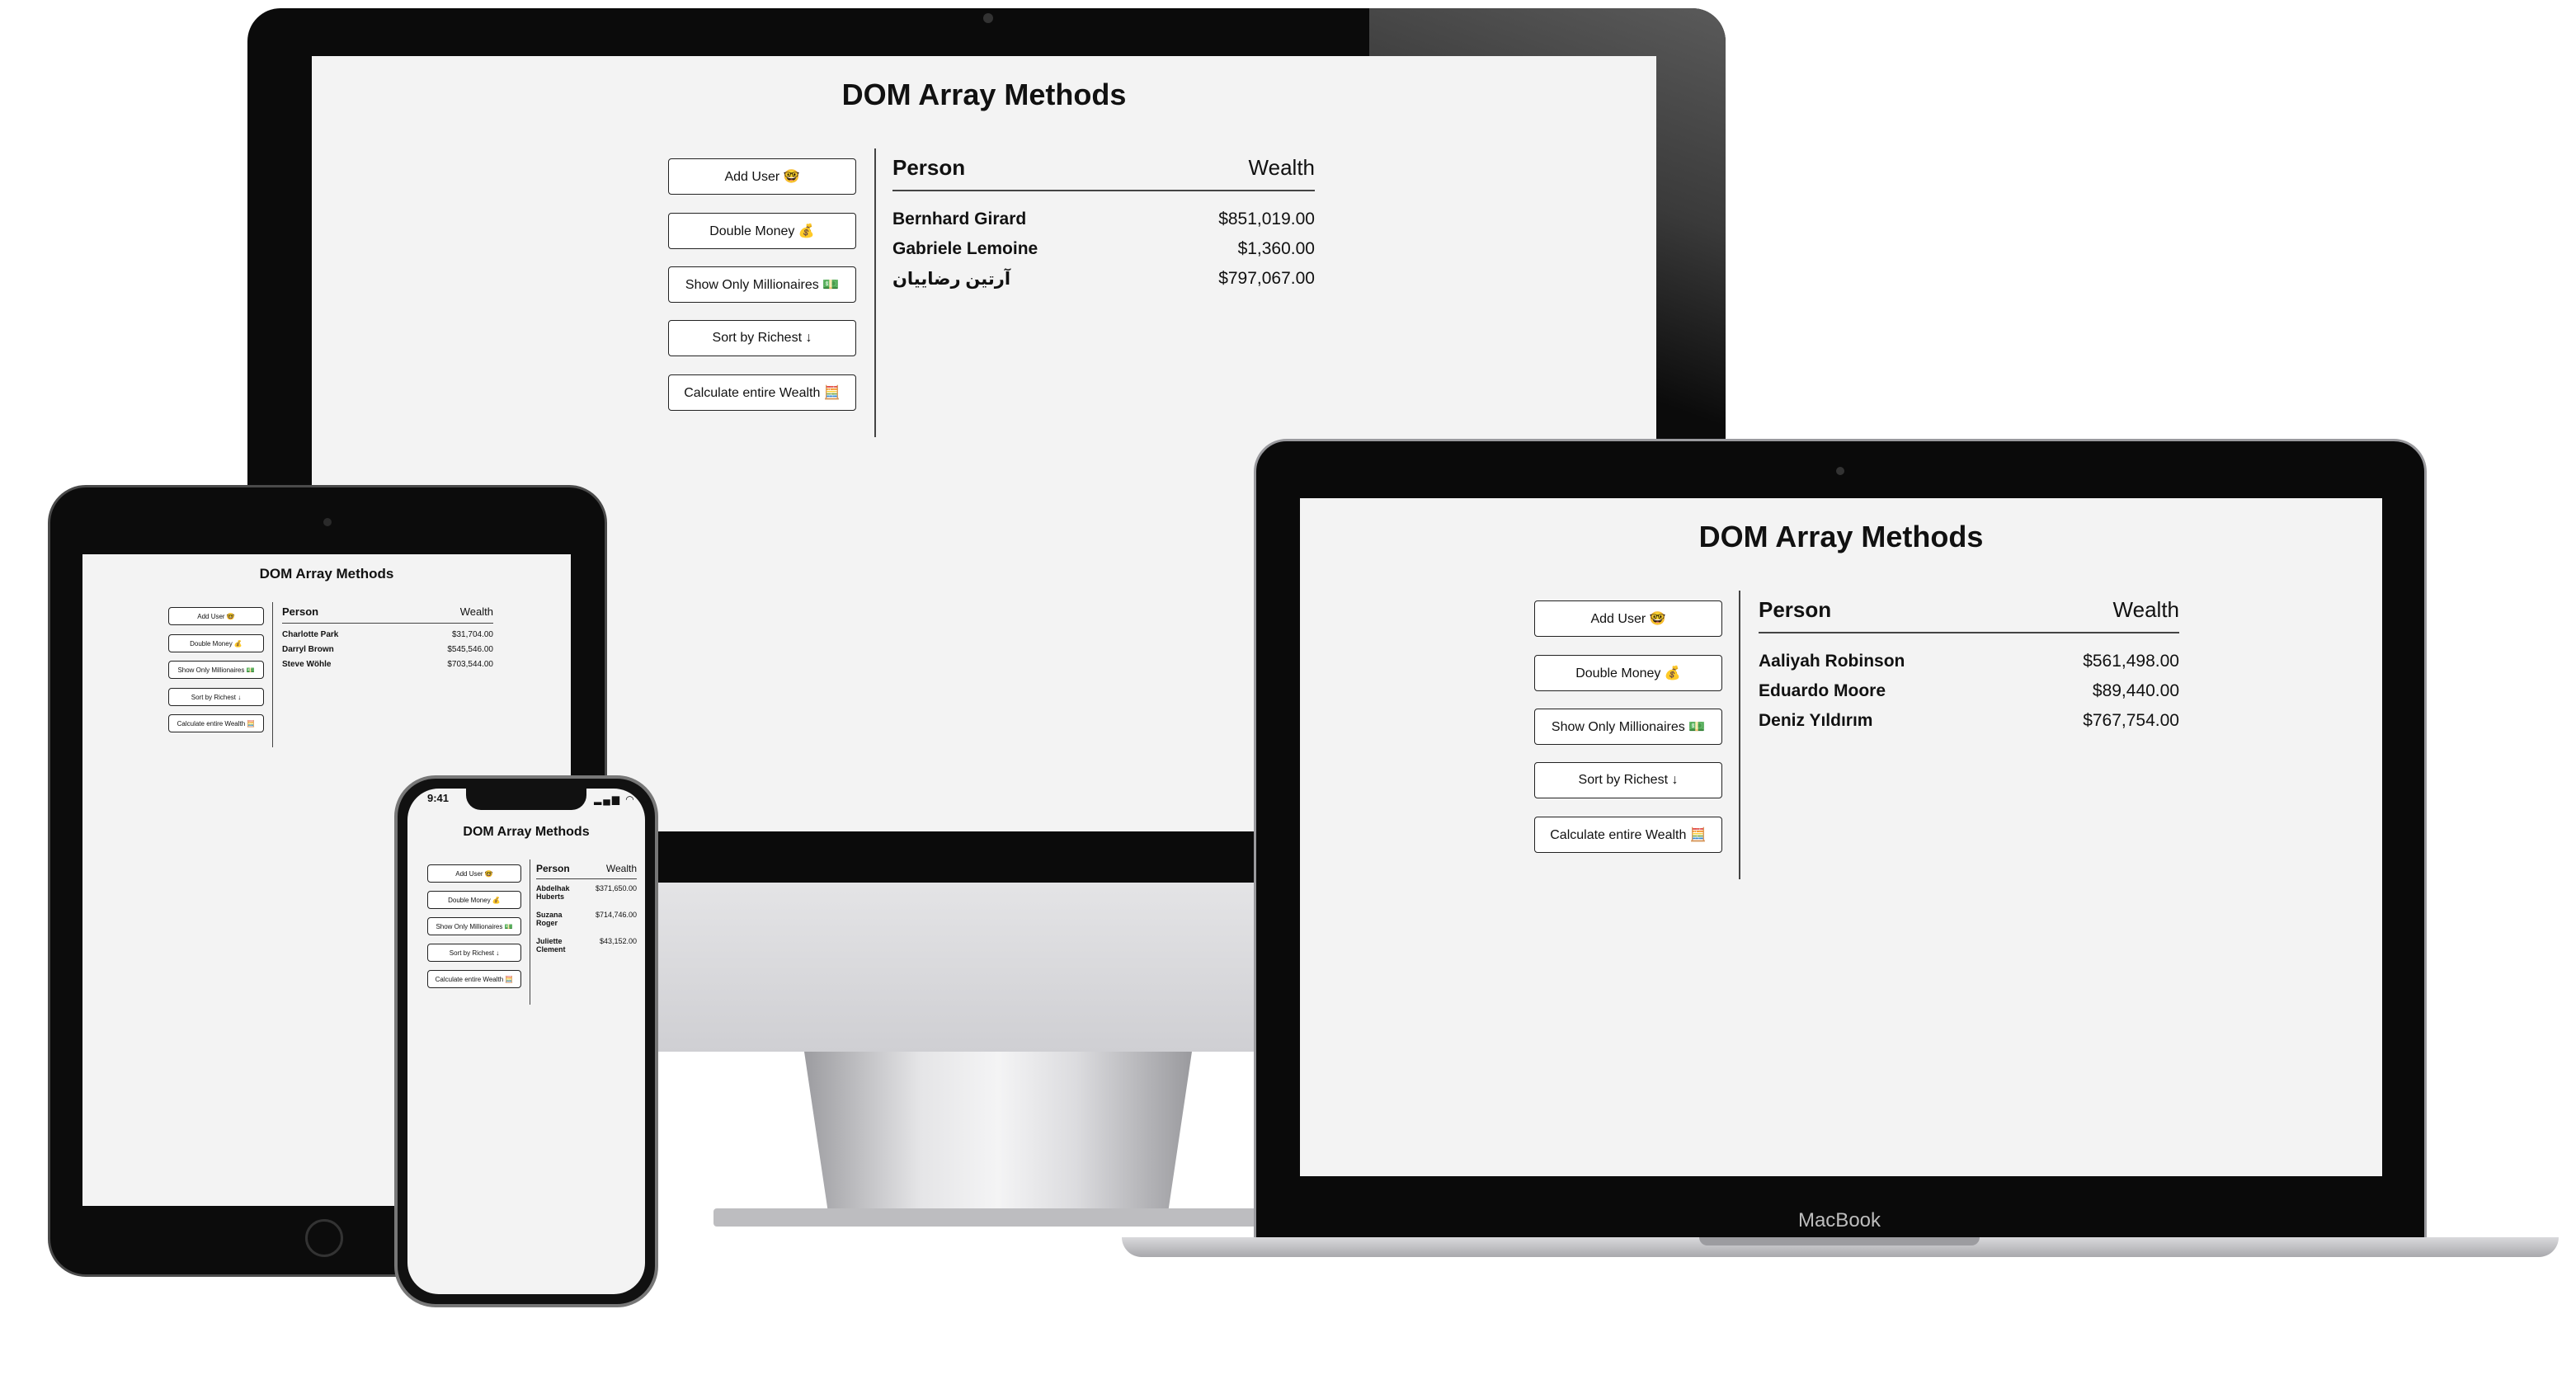  I want to click on table-row: Gabriele Lemoine $1,360.00, so click(1103, 249).